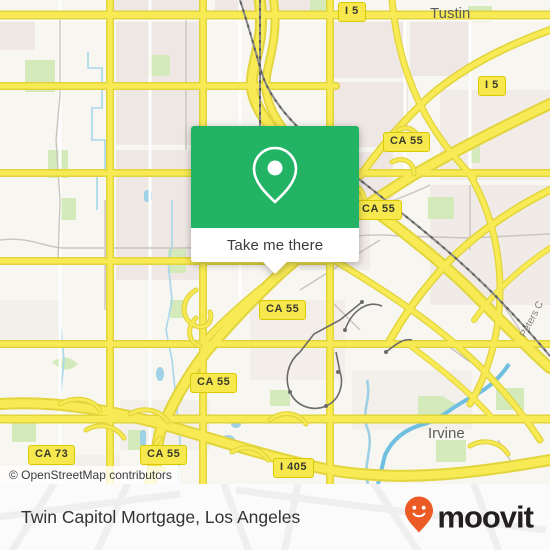  I want to click on moovit-smiley-pin-icon, so click(419, 517).